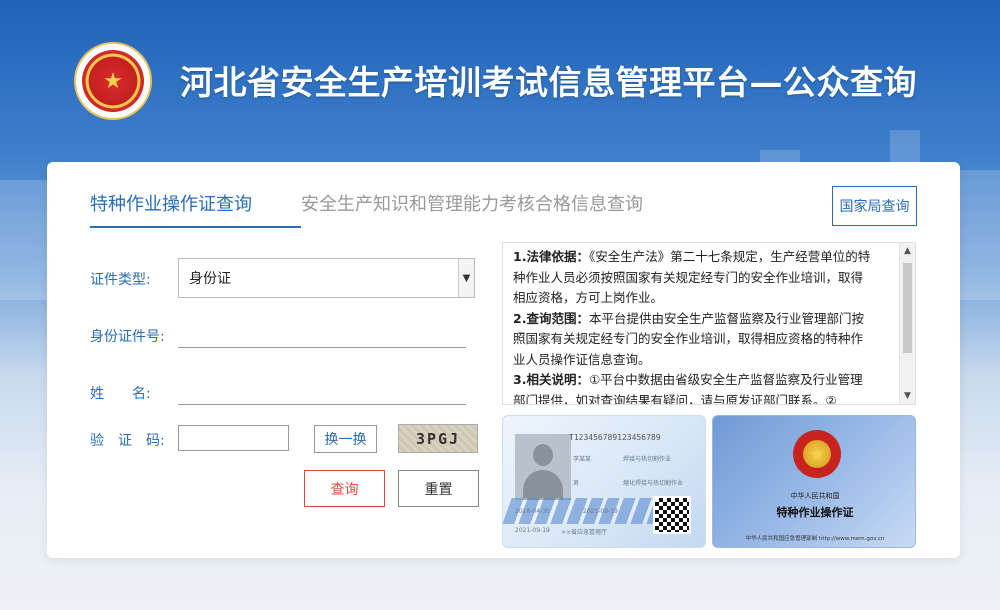 Image resolution: width=1000 pixels, height=610 pixels. I want to click on refresh-captcha-button: 换一换, so click(345, 439).